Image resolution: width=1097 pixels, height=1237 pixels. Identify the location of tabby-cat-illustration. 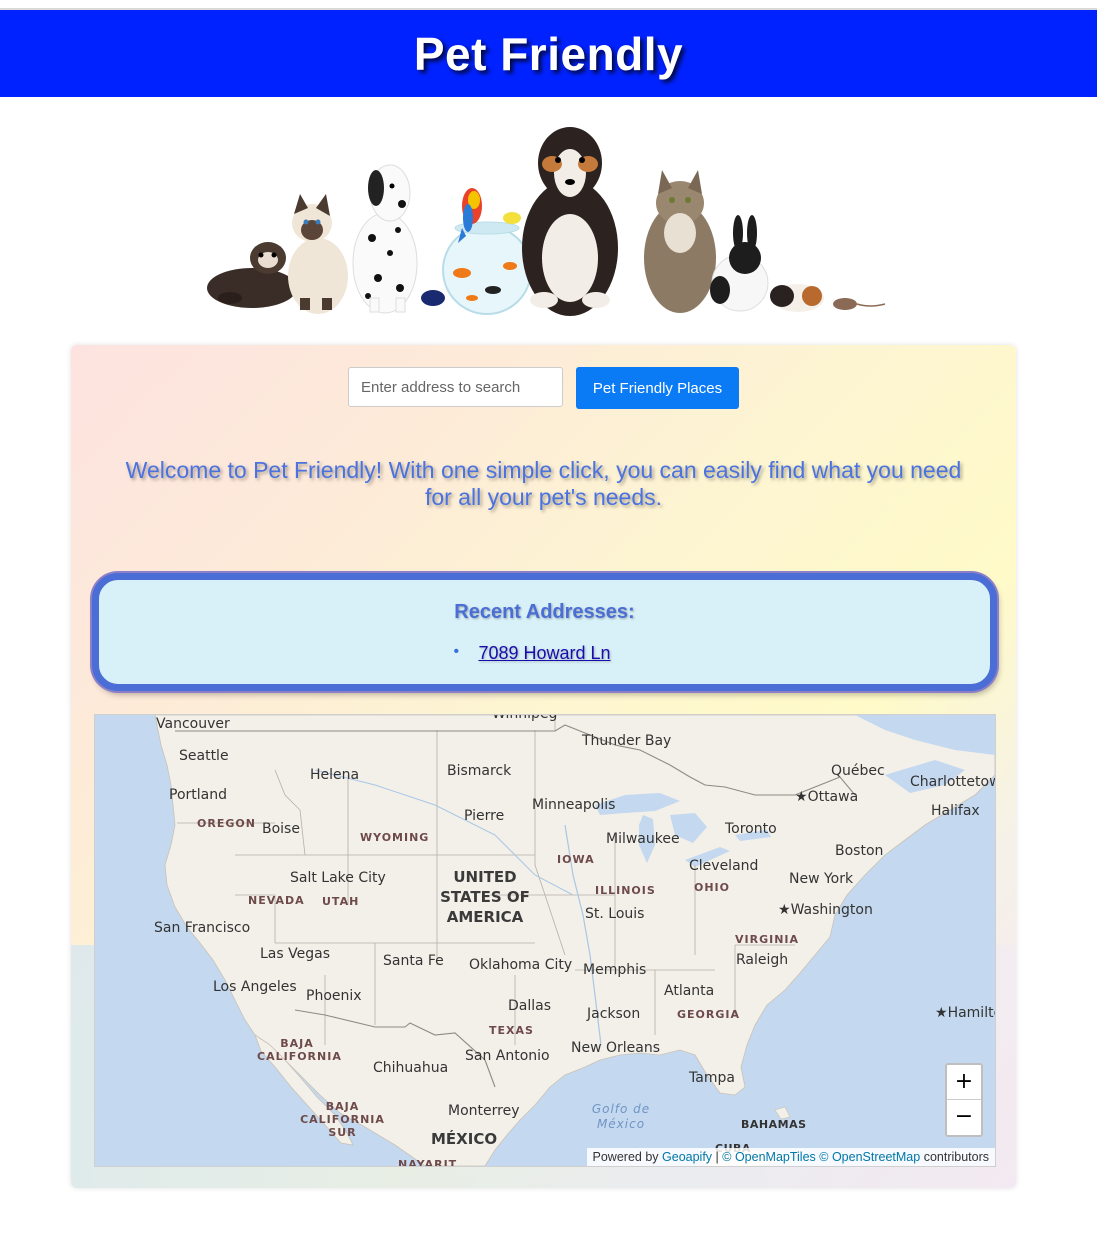
(680, 241).